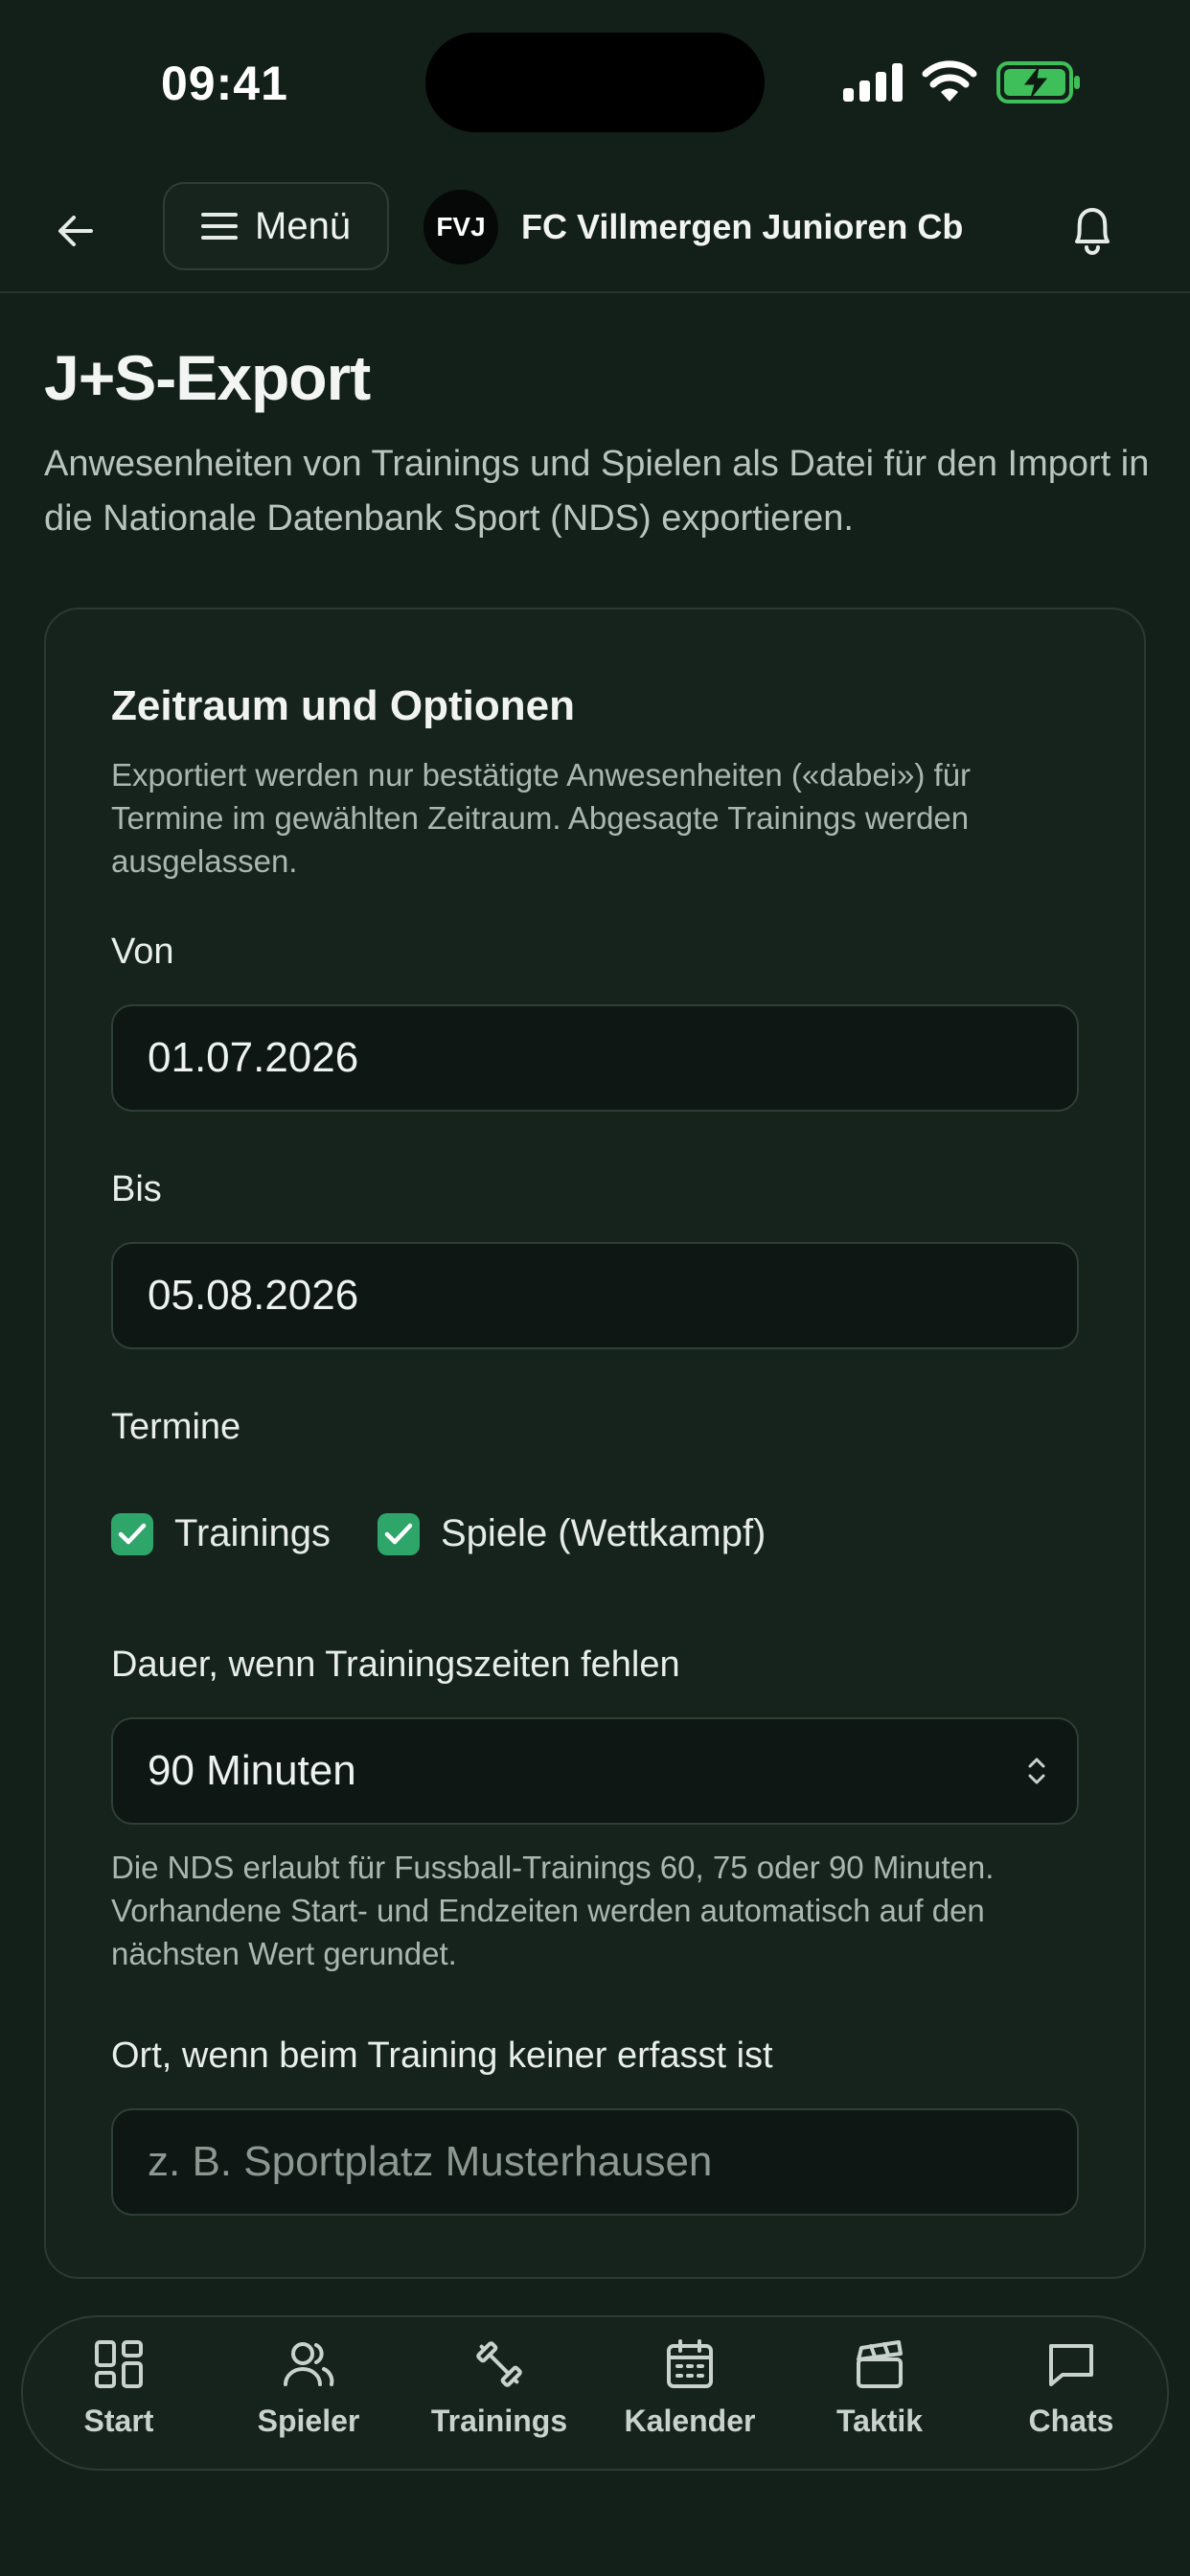  What do you see at coordinates (742, 227) in the screenshot?
I see `team-name: FC Villmergen Junioren Cb` at bounding box center [742, 227].